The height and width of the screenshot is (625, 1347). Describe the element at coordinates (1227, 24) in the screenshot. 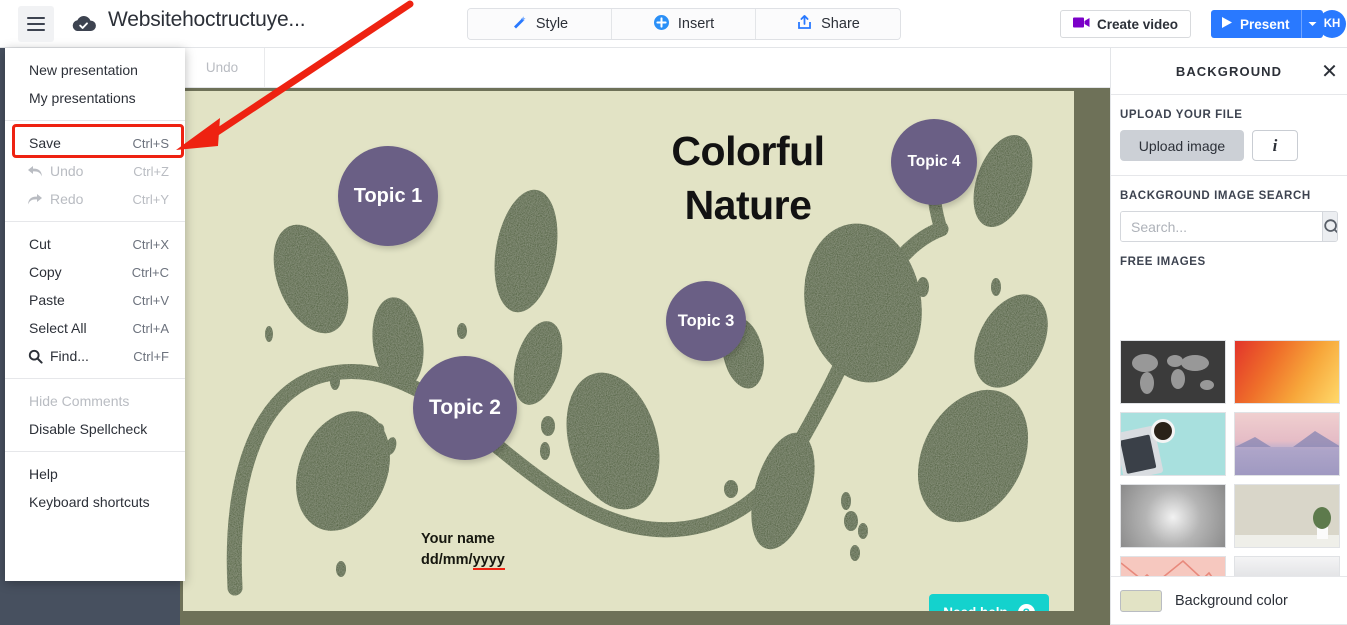

I see `play-triangle-icon` at that location.